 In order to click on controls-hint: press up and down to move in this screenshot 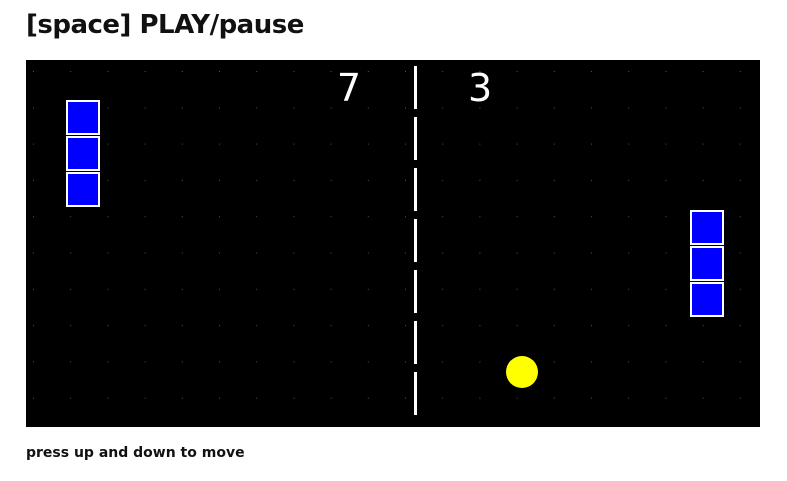, I will do `click(135, 453)`.